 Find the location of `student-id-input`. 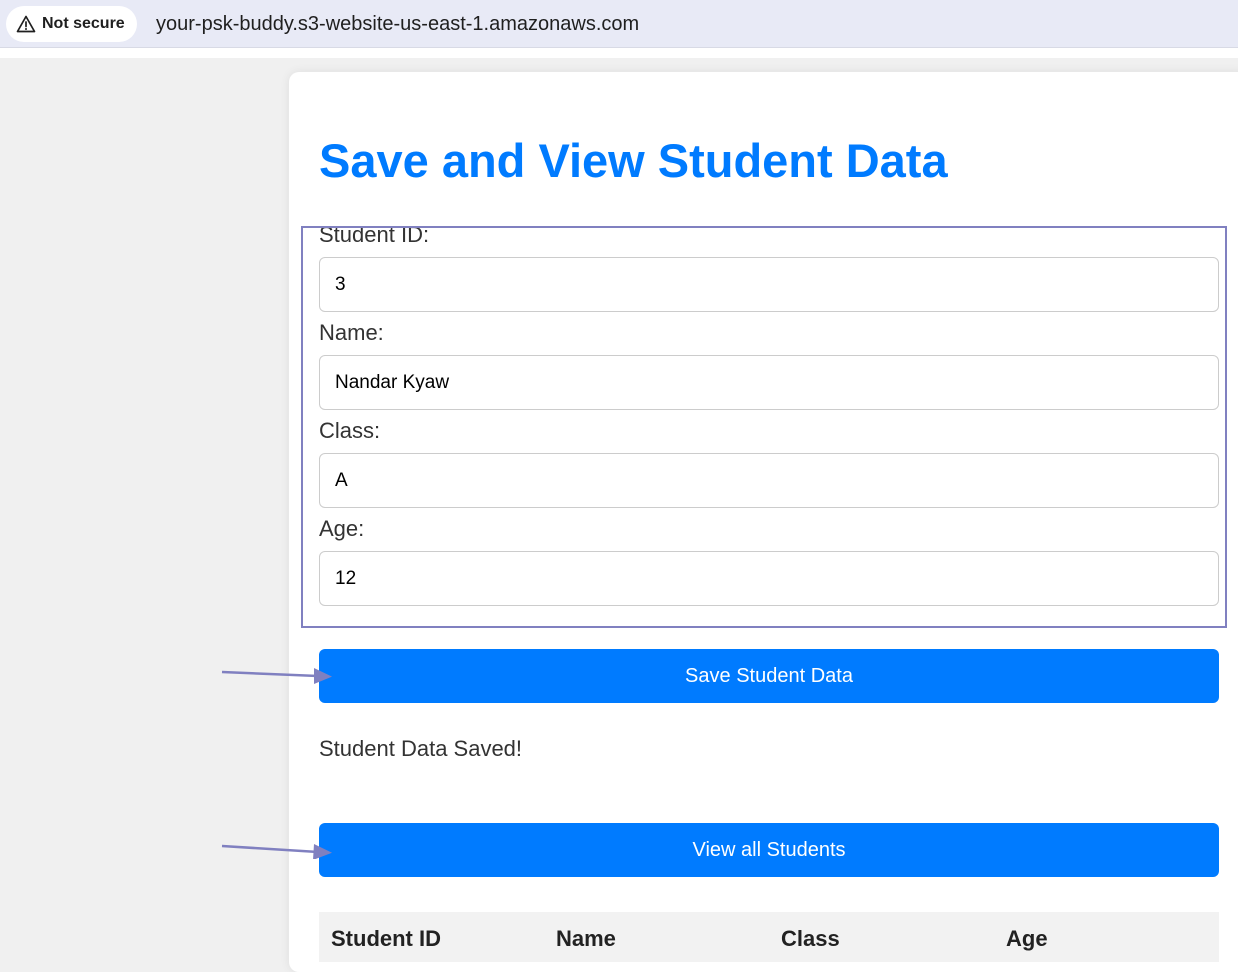

student-id-input is located at coordinates (769, 284).